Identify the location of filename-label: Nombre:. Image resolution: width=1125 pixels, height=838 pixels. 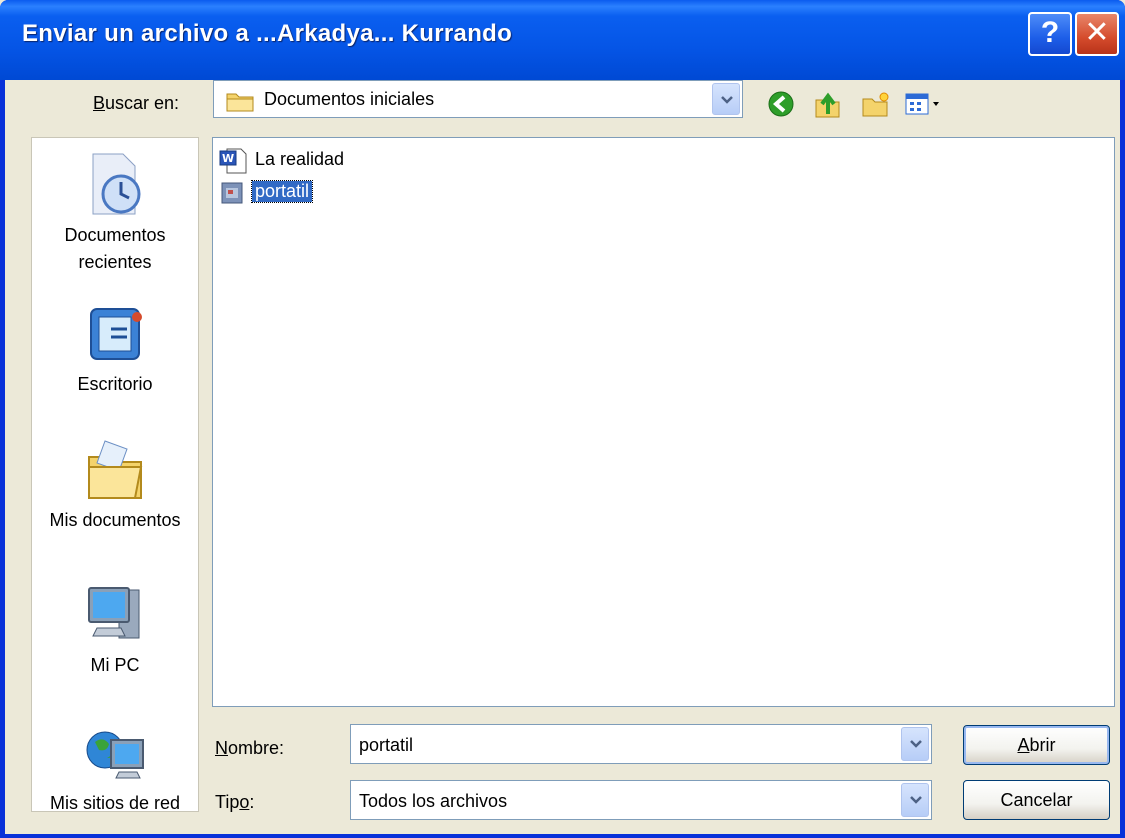
(250, 748).